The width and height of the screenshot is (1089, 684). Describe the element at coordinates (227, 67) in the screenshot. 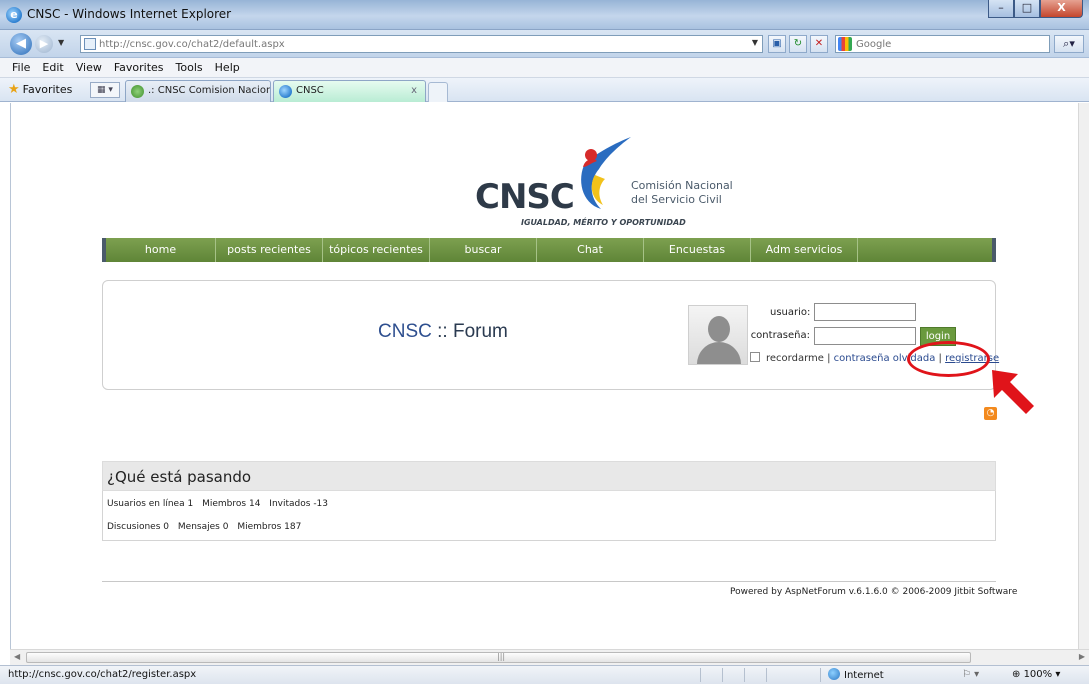

I see `menu-help: Help` at that location.